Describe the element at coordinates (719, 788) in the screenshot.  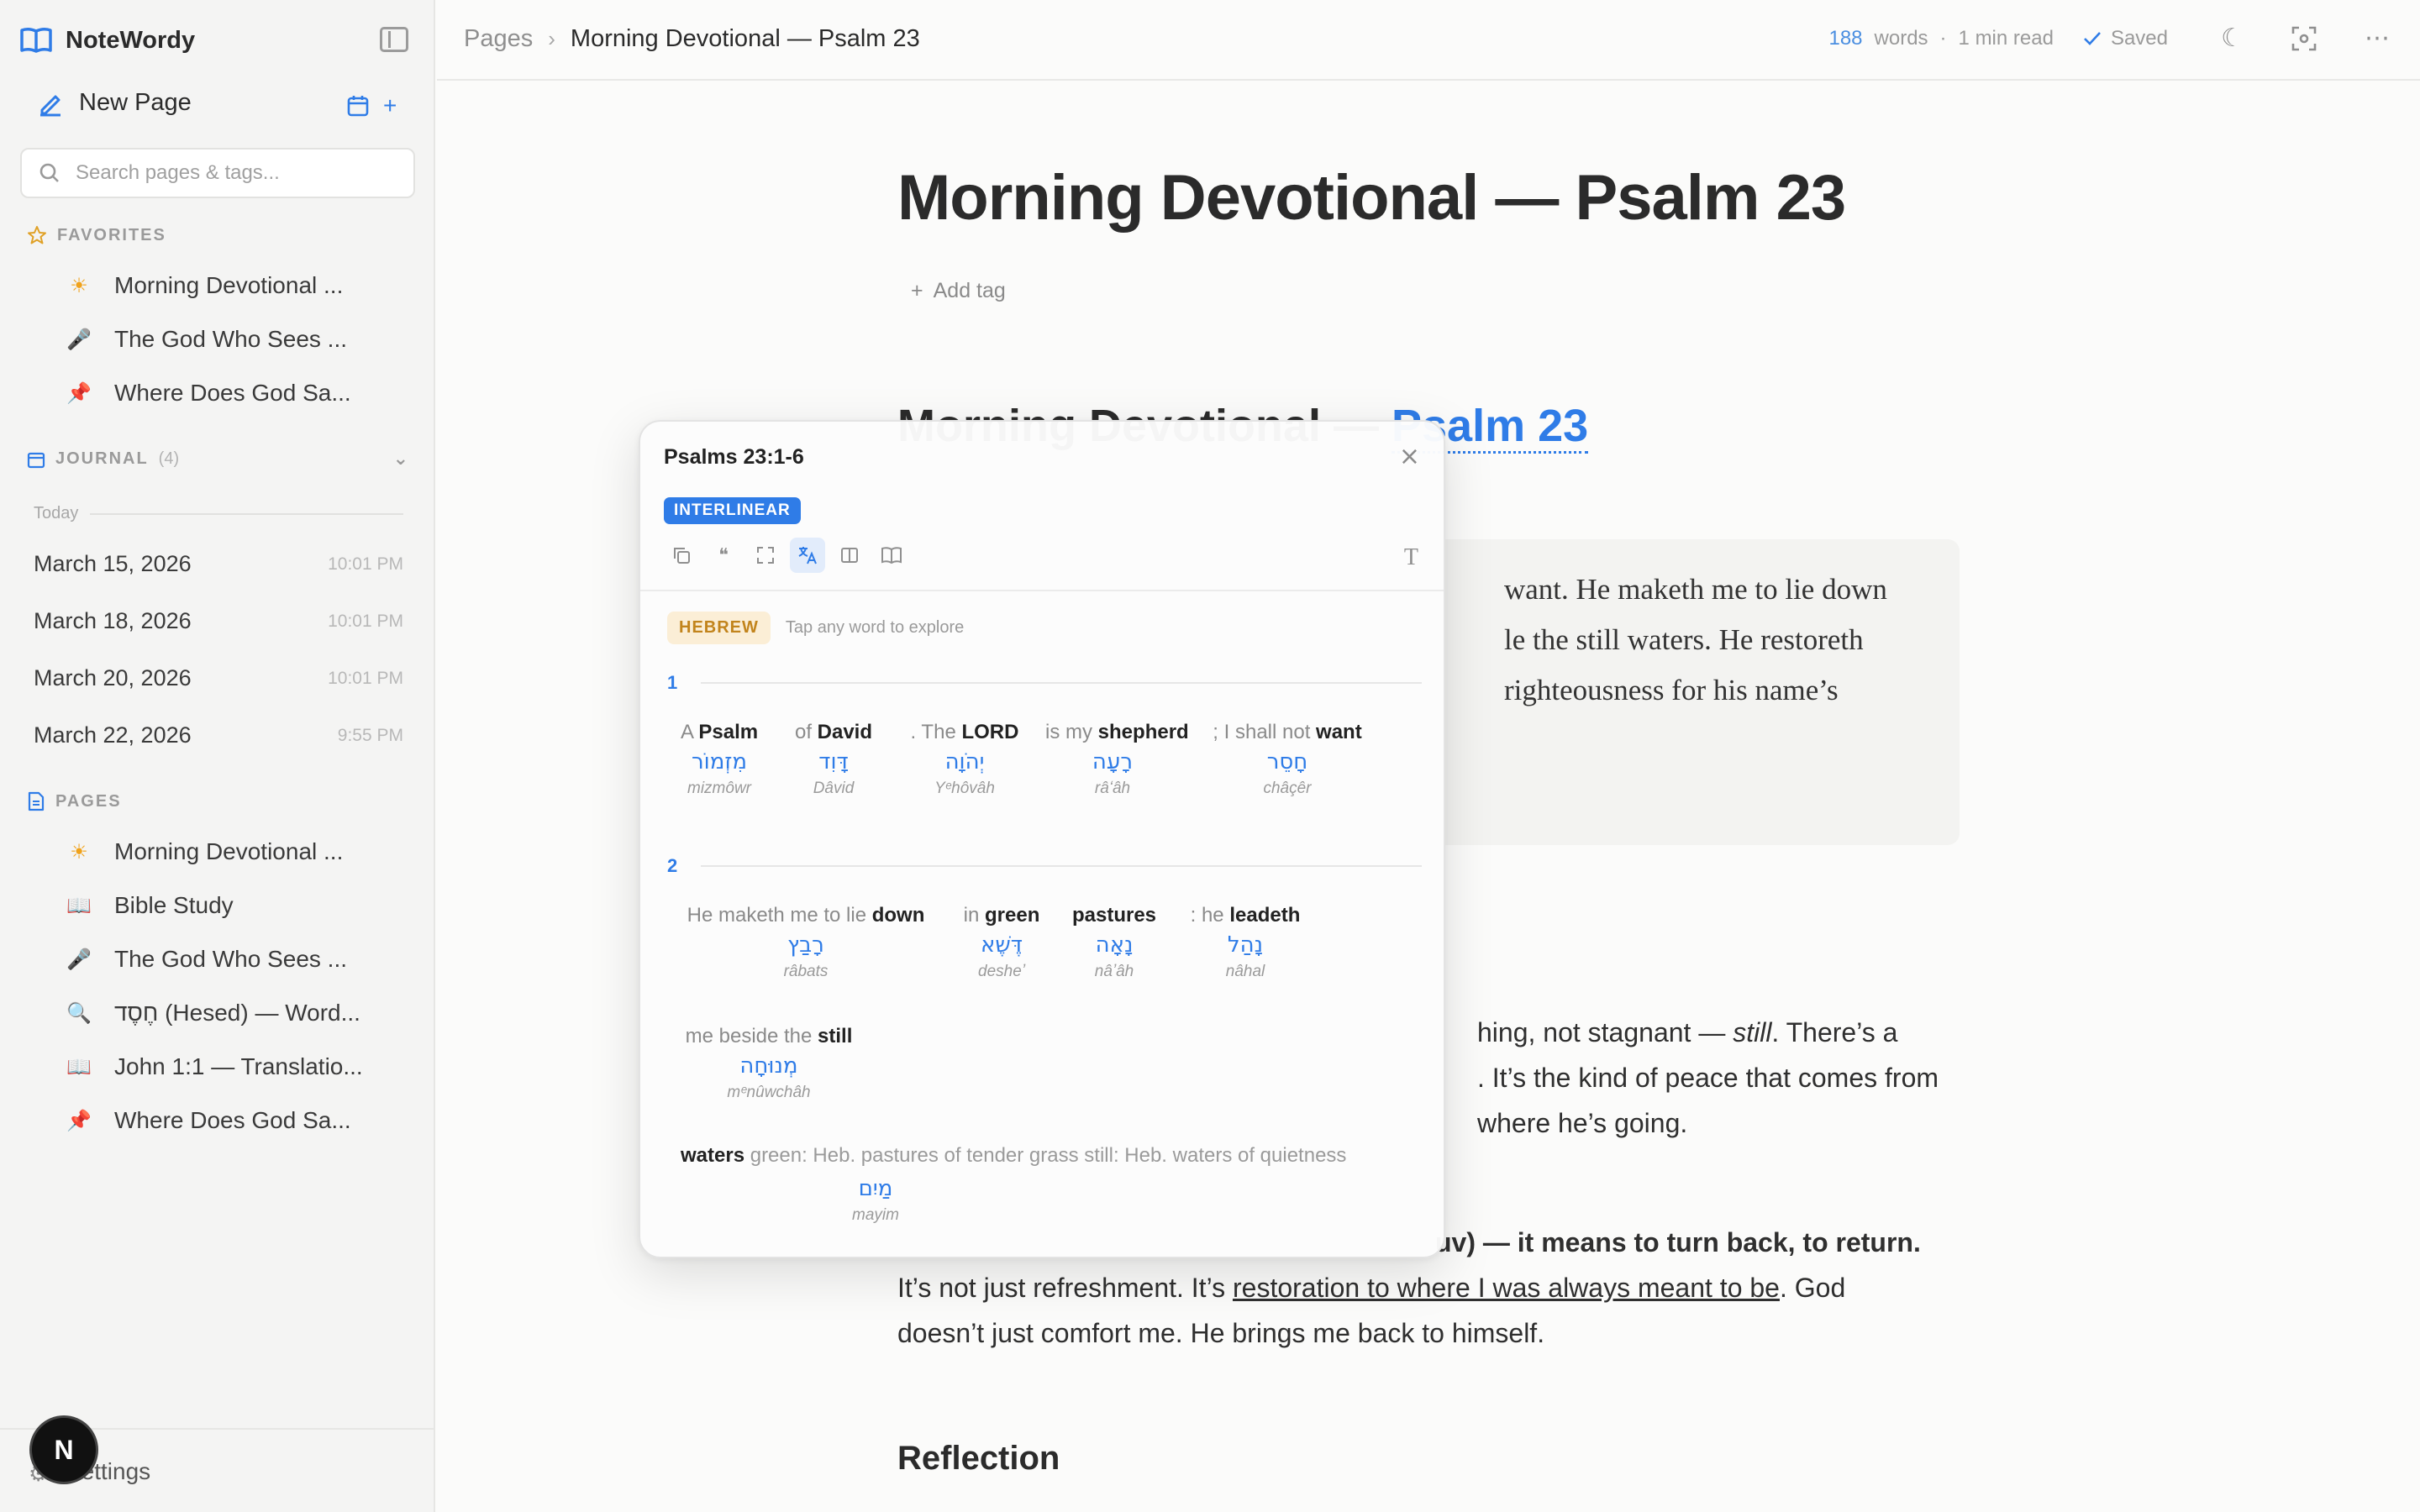
I see `transliteration: mizmôwr` at that location.